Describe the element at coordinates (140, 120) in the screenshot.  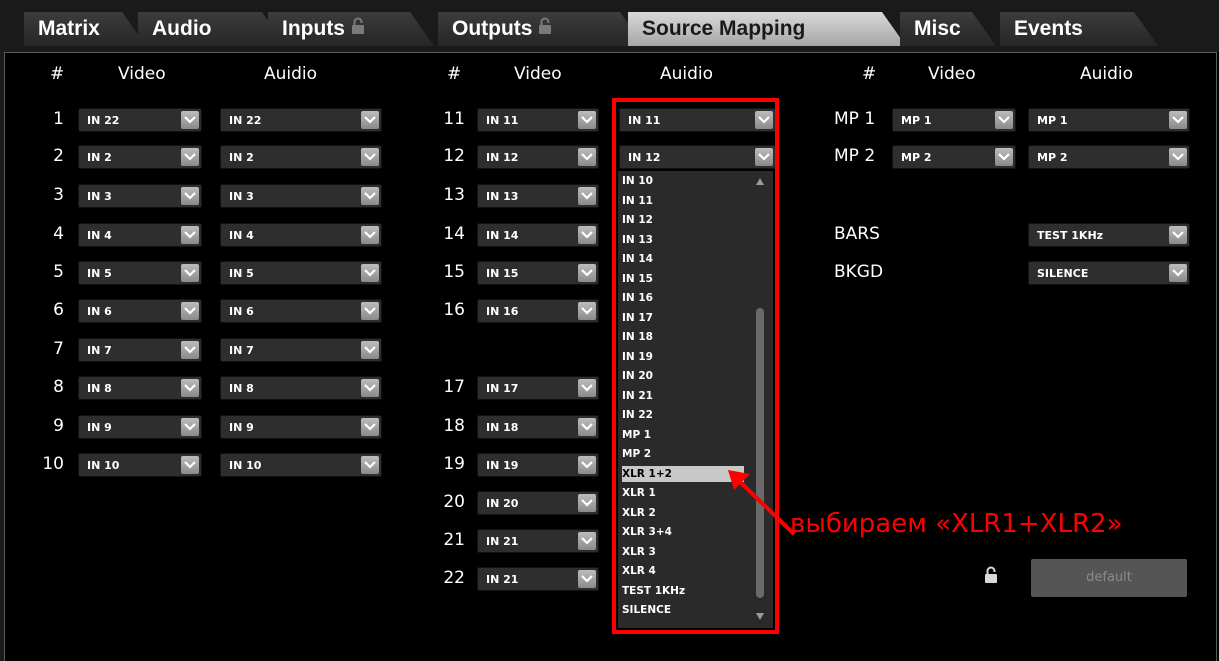
I see `video-source-select: IN 22` at that location.